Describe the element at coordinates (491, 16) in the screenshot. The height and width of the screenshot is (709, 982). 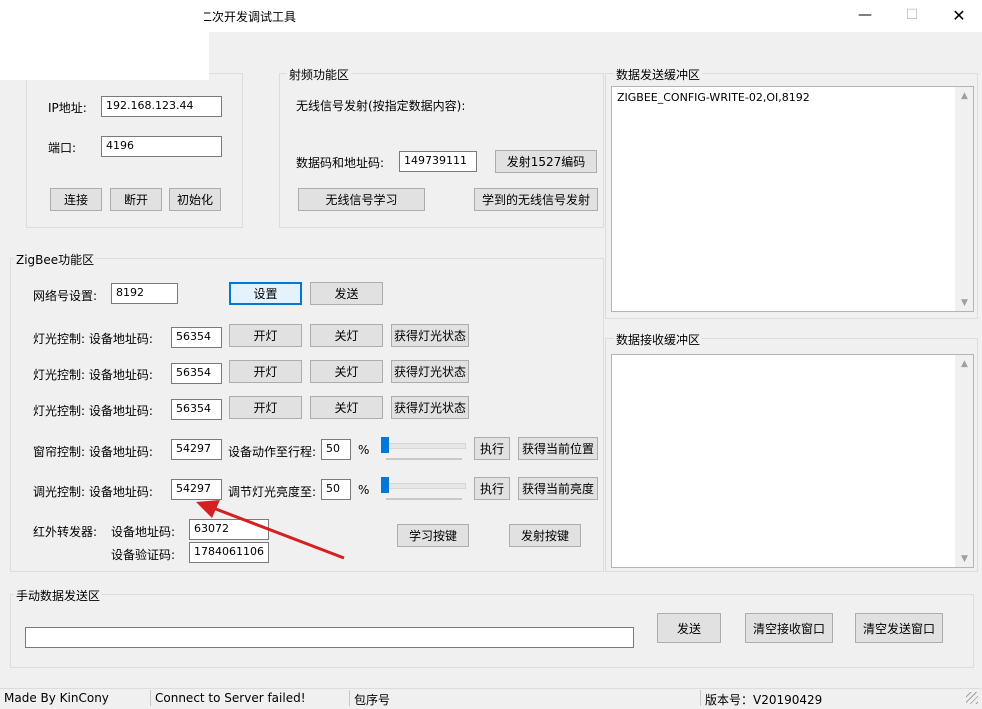
I see `title-bar` at that location.